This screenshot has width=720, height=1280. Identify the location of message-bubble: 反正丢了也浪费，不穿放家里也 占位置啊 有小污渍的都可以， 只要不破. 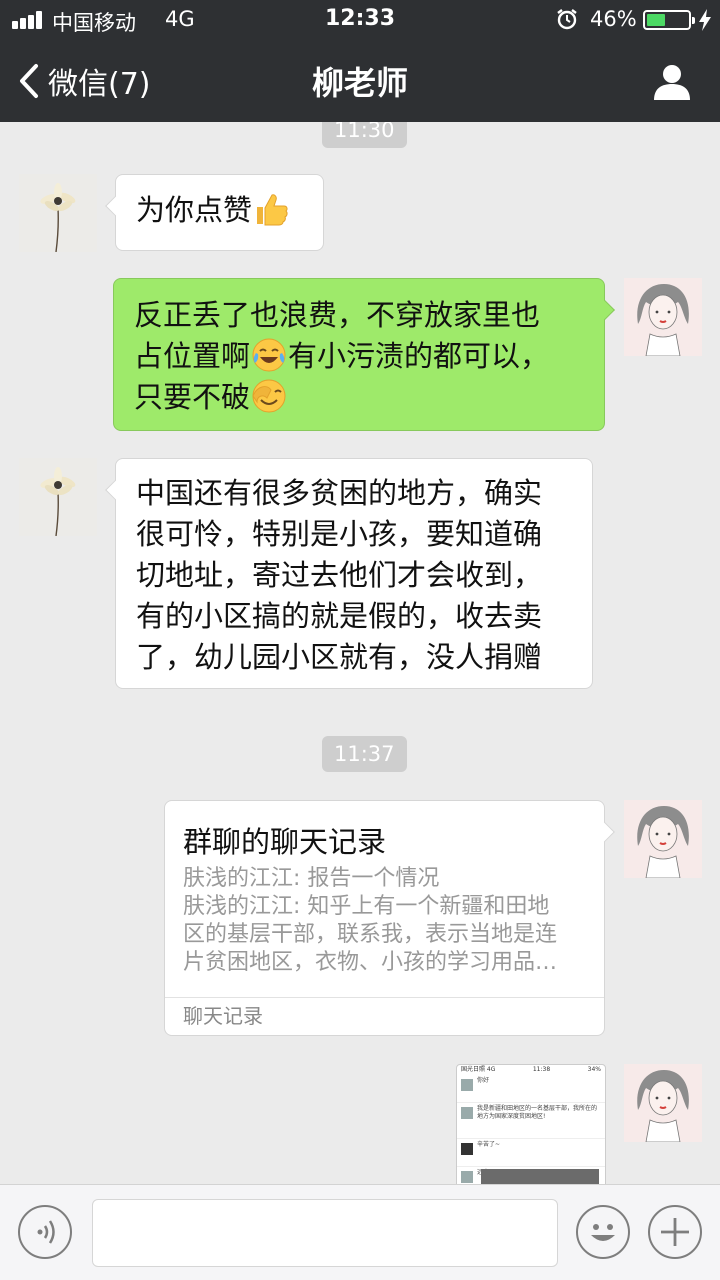
(364, 354).